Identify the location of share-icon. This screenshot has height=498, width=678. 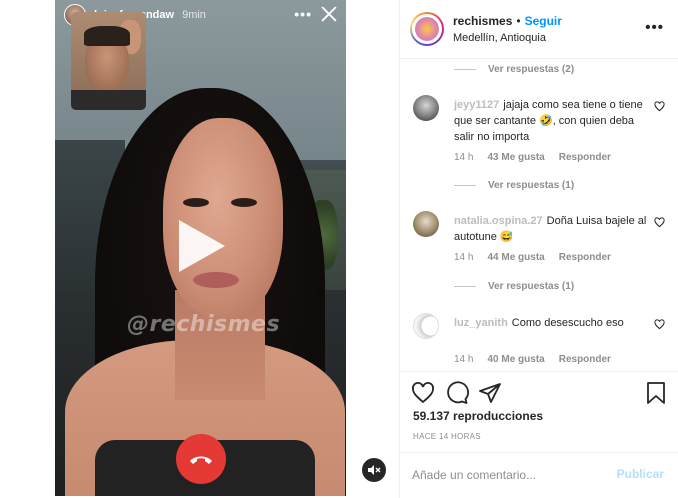
(490, 393).